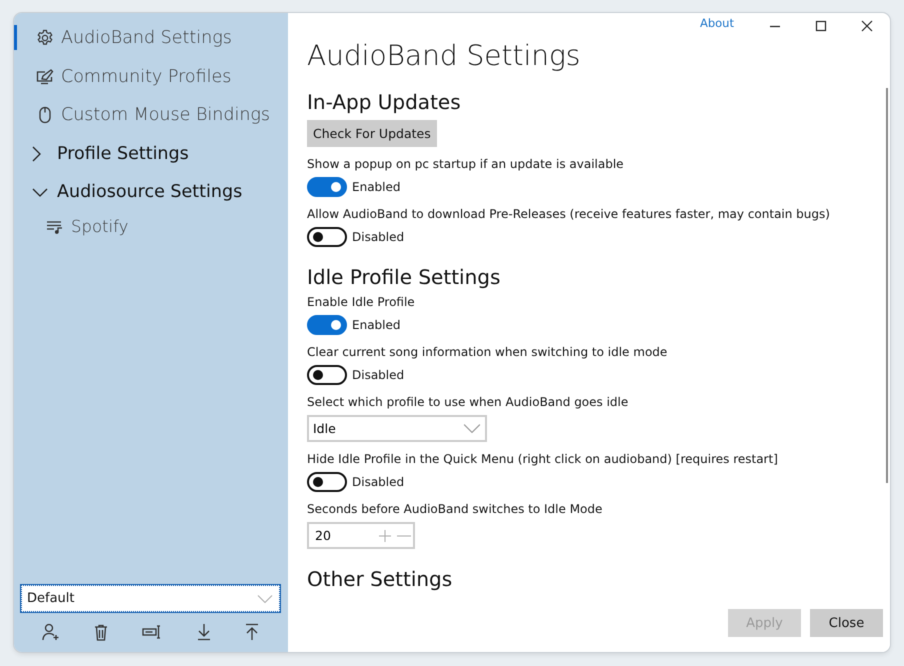 Image resolution: width=904 pixels, height=666 pixels. I want to click on section-heading: Other Settings, so click(380, 579).